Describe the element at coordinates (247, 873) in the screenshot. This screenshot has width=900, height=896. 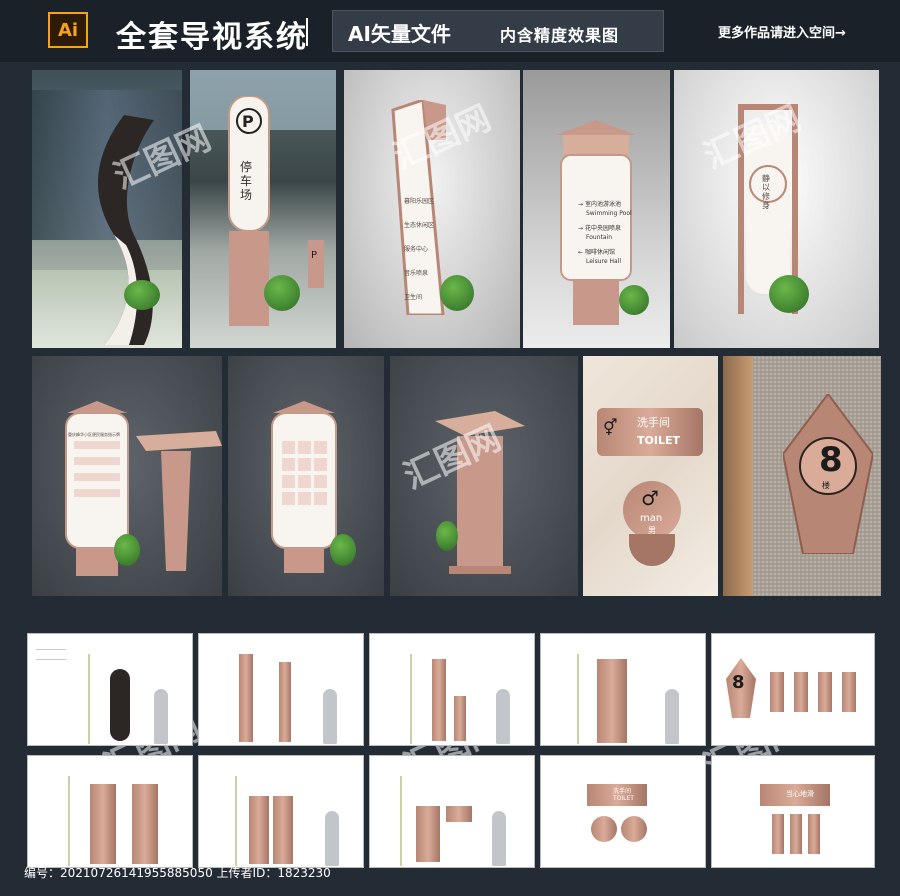
I see `uploader-label: 上传者ID：` at that location.